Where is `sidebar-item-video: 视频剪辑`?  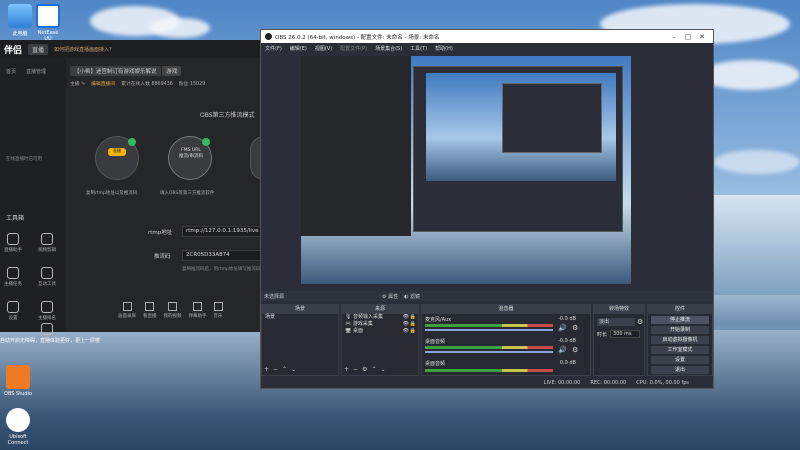 sidebar-item-video: 视频剪辑 is located at coordinates (47, 243).